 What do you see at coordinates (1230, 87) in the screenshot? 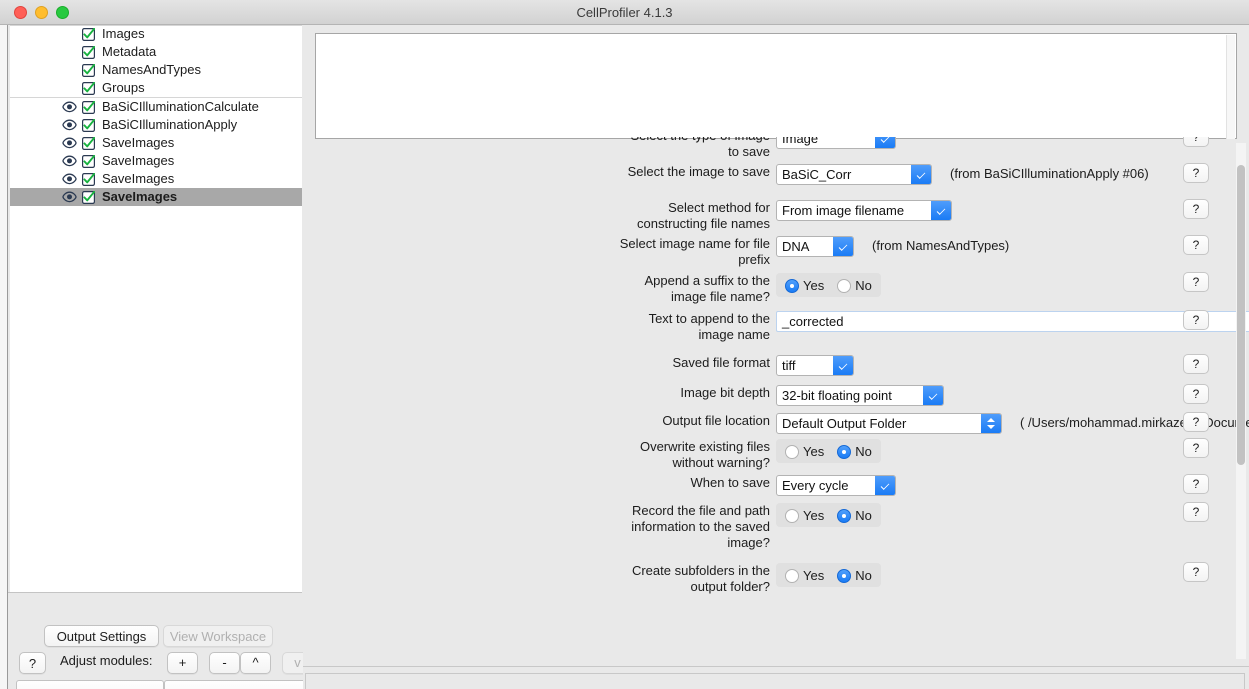
I see `notes-scrollbar` at bounding box center [1230, 87].